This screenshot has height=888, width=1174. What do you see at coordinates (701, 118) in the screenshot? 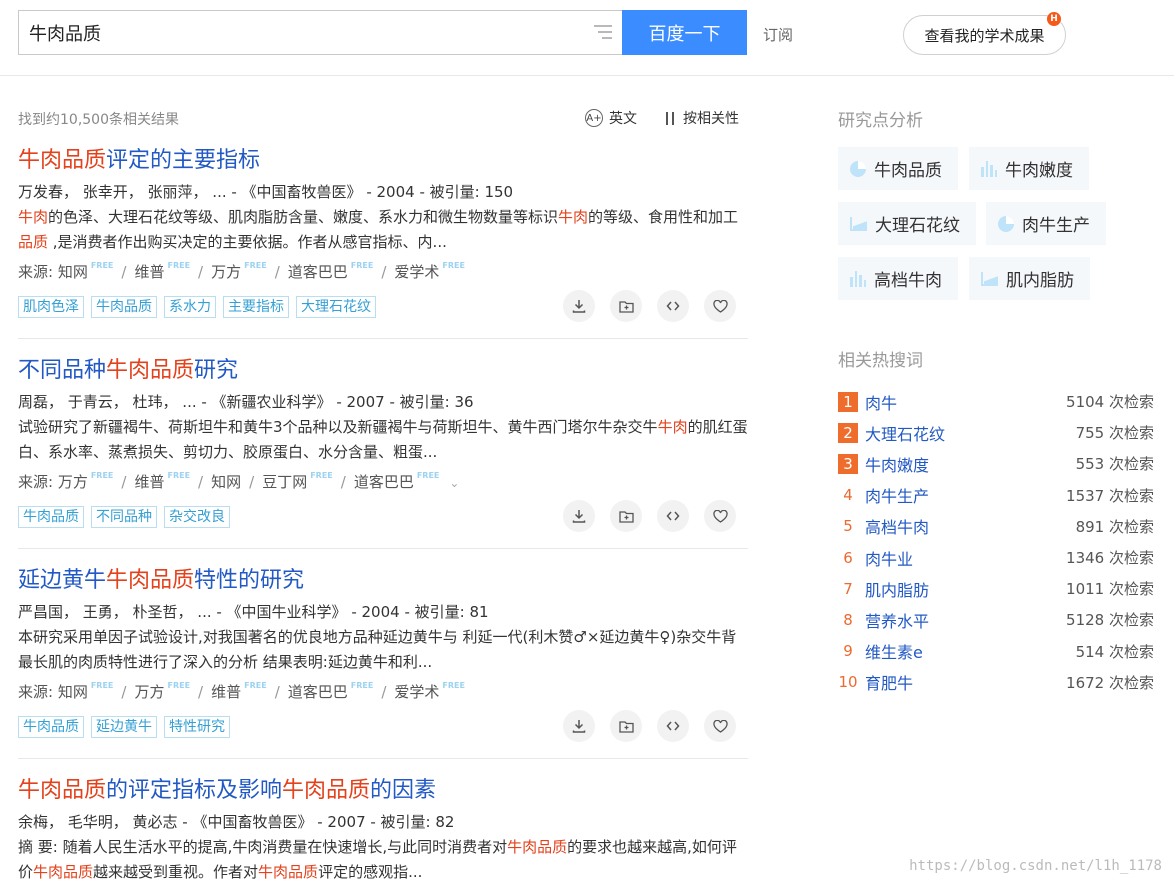
I see `sort-toggle: 按相关性` at bounding box center [701, 118].